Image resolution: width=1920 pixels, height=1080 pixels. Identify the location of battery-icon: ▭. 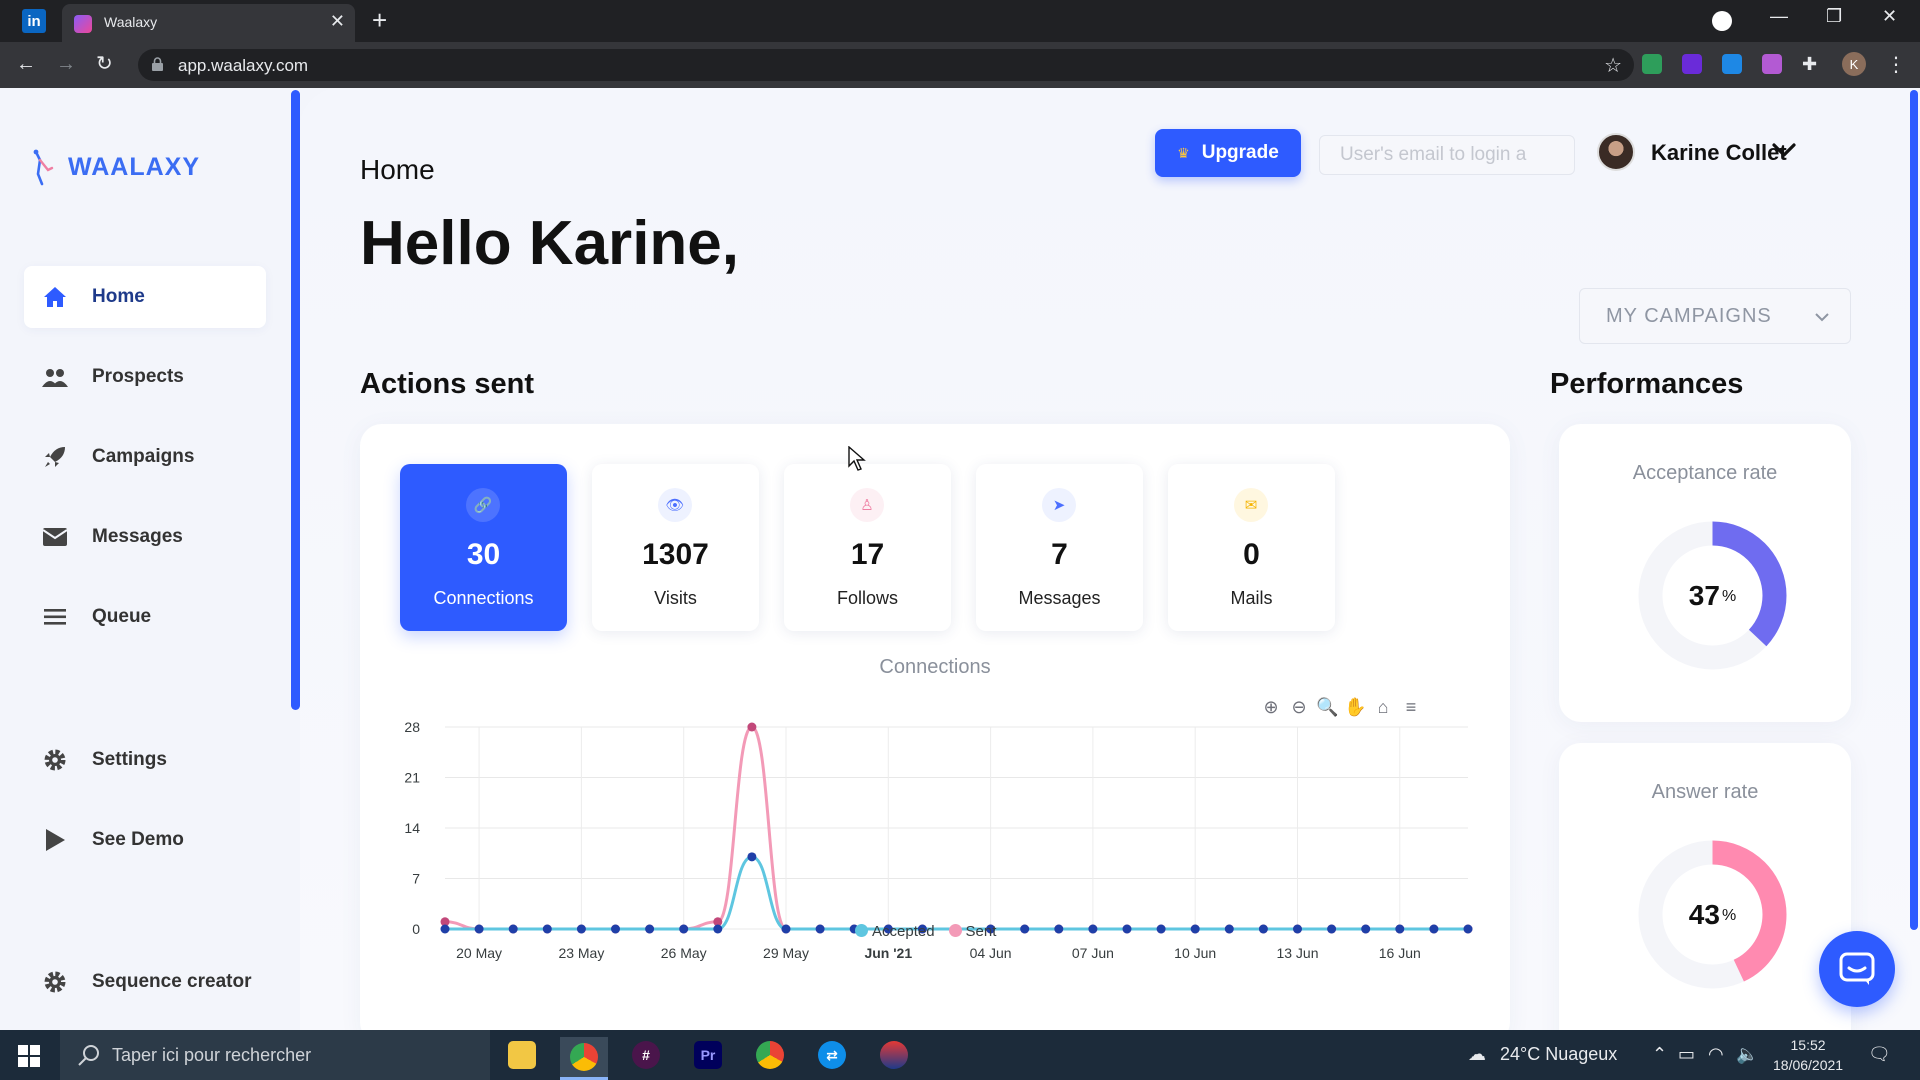
(1686, 1054).